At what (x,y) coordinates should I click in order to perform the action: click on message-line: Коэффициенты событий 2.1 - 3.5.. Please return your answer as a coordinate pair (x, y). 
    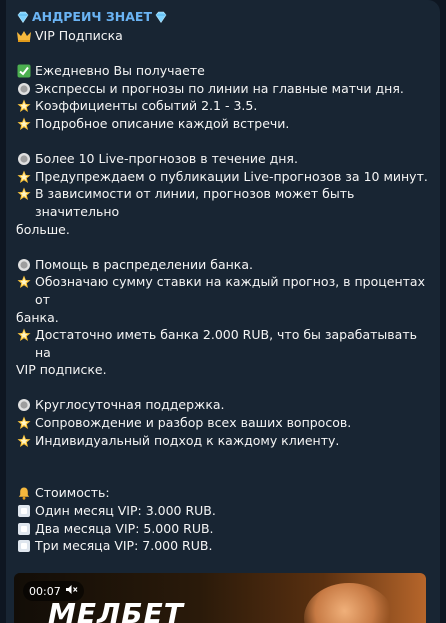
    Looking at the image, I should click on (223, 106).